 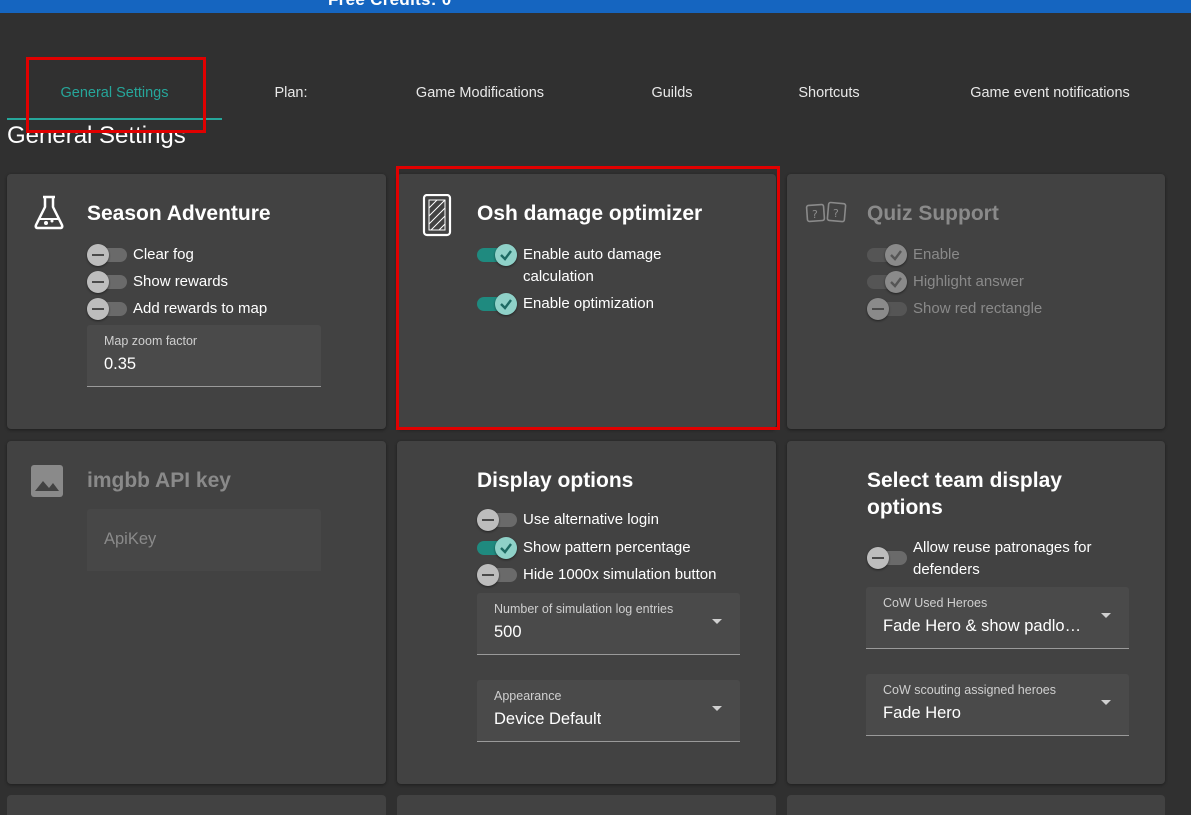 What do you see at coordinates (497, 520) in the screenshot?
I see `alternative-login-toggle` at bounding box center [497, 520].